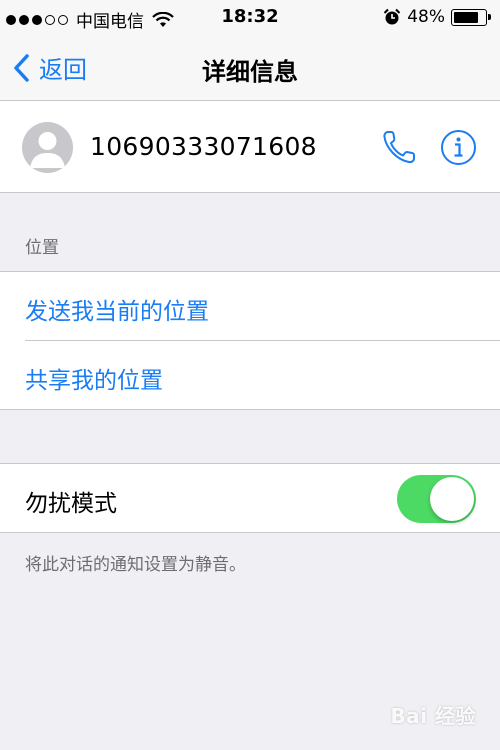  I want to click on battery-percent: 48%, so click(426, 17).